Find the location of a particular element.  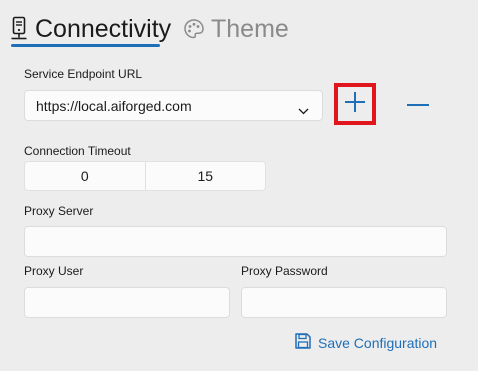

plus-icon is located at coordinates (355, 104).